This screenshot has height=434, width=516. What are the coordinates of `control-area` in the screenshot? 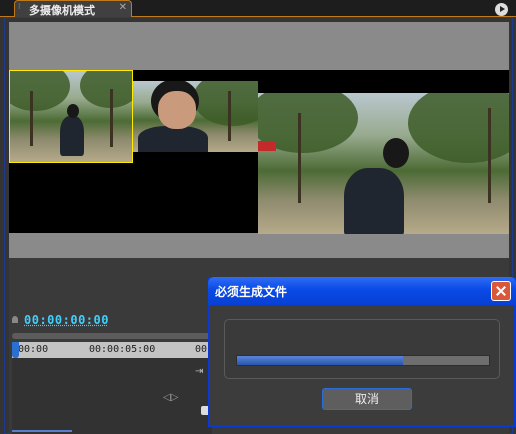 It's located at (112, 396).